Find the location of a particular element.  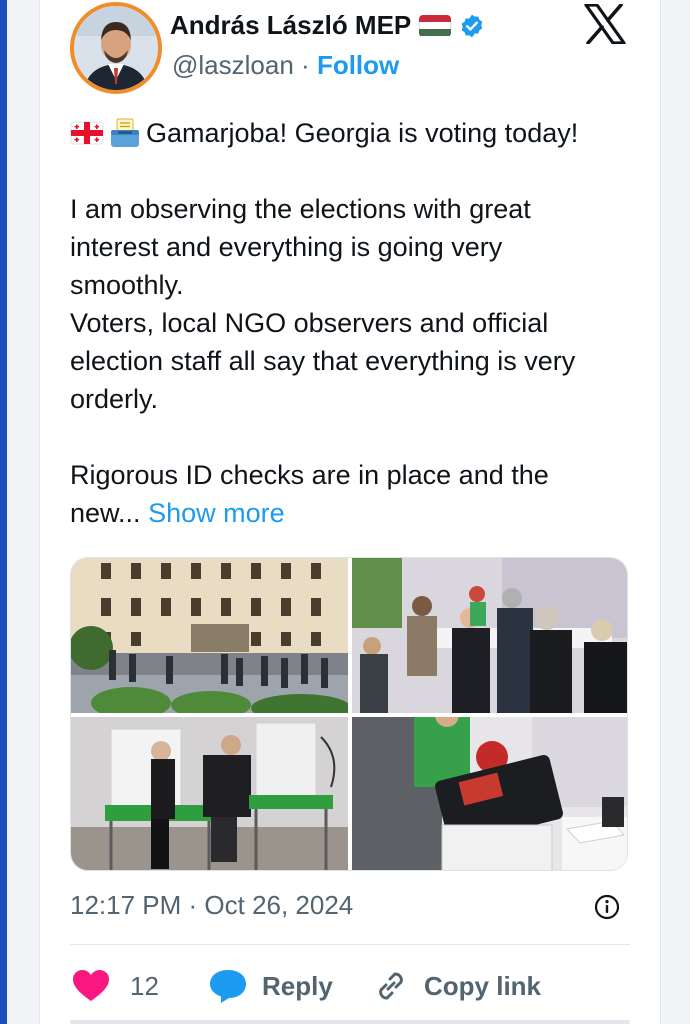

follow-button: Follow is located at coordinates (358, 65).